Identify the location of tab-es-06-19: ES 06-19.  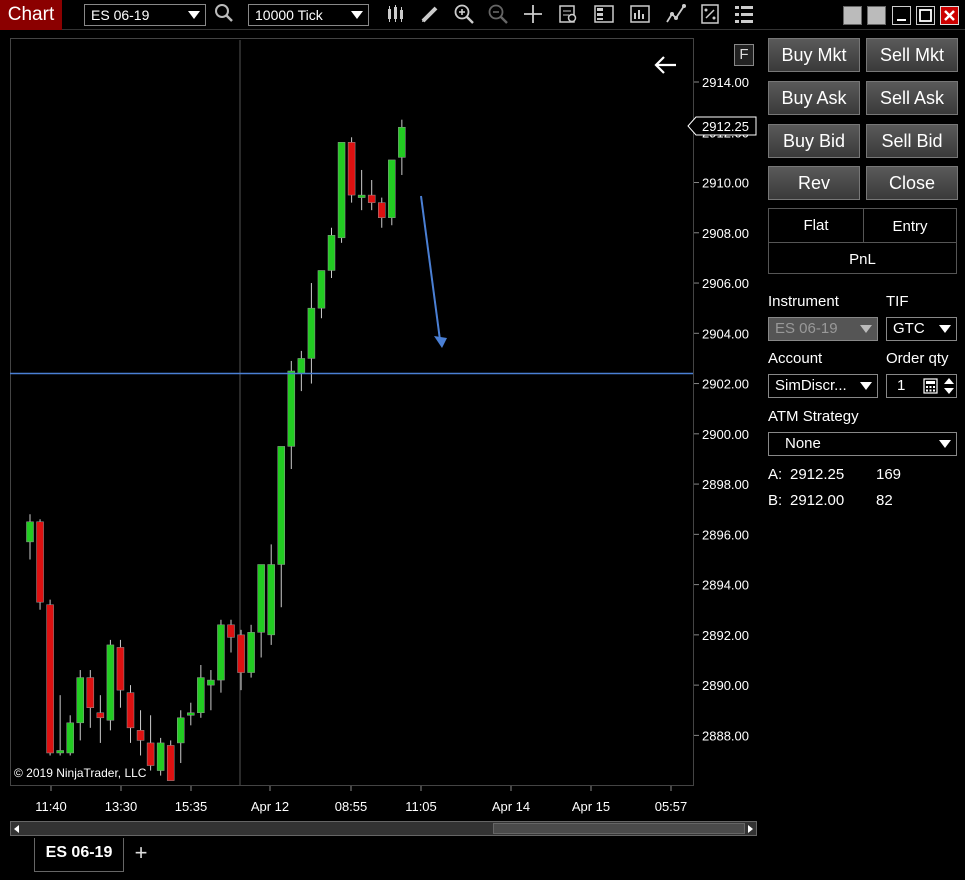
(79, 855).